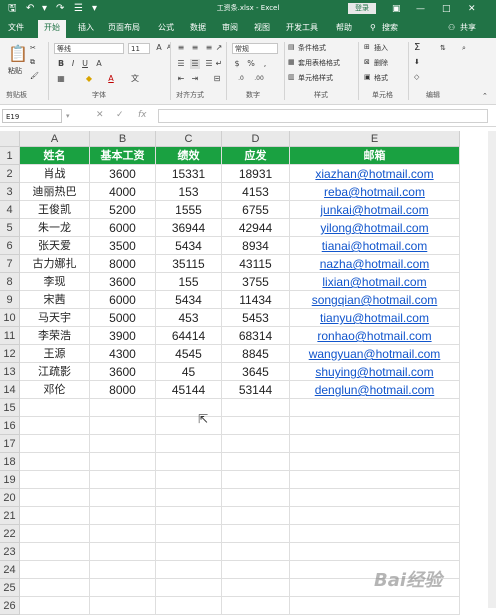 This screenshot has height=615, width=496. What do you see at coordinates (468, 28) in the screenshot?
I see `share-button: 共享` at bounding box center [468, 28].